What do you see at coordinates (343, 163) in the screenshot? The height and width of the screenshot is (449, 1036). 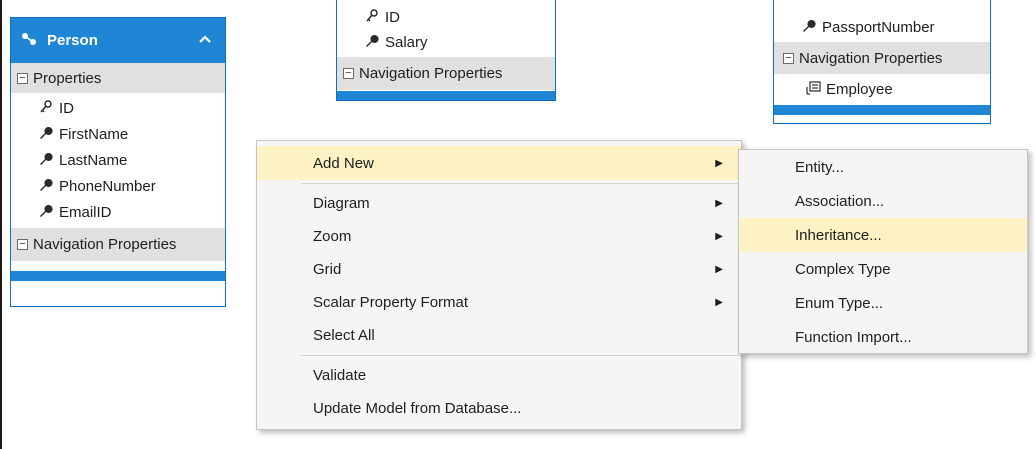 I see `menu-item-label: Add New` at bounding box center [343, 163].